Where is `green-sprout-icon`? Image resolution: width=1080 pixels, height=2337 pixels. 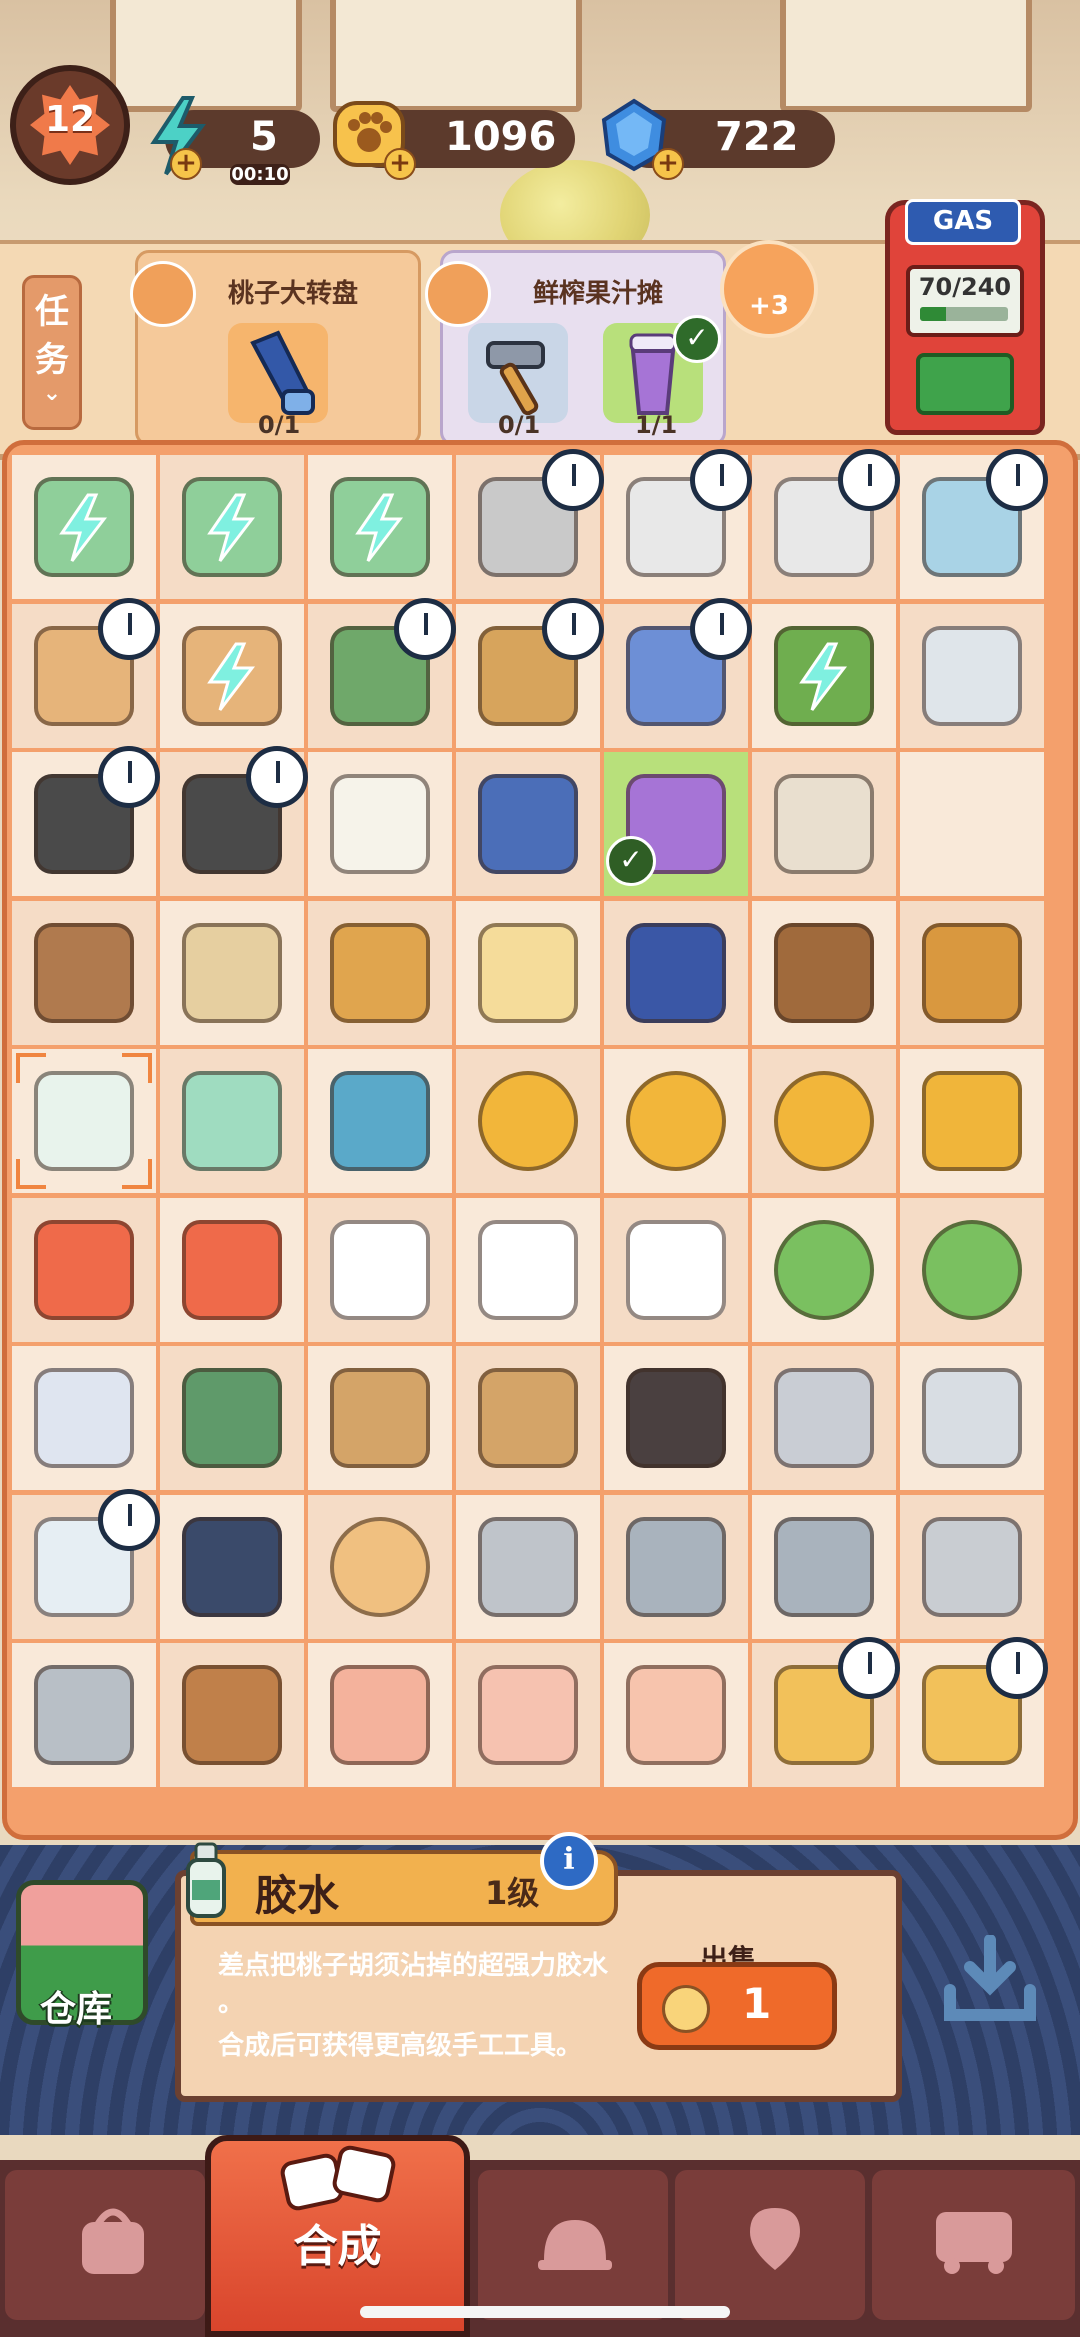 green-sprout-icon is located at coordinates (972, 1269).